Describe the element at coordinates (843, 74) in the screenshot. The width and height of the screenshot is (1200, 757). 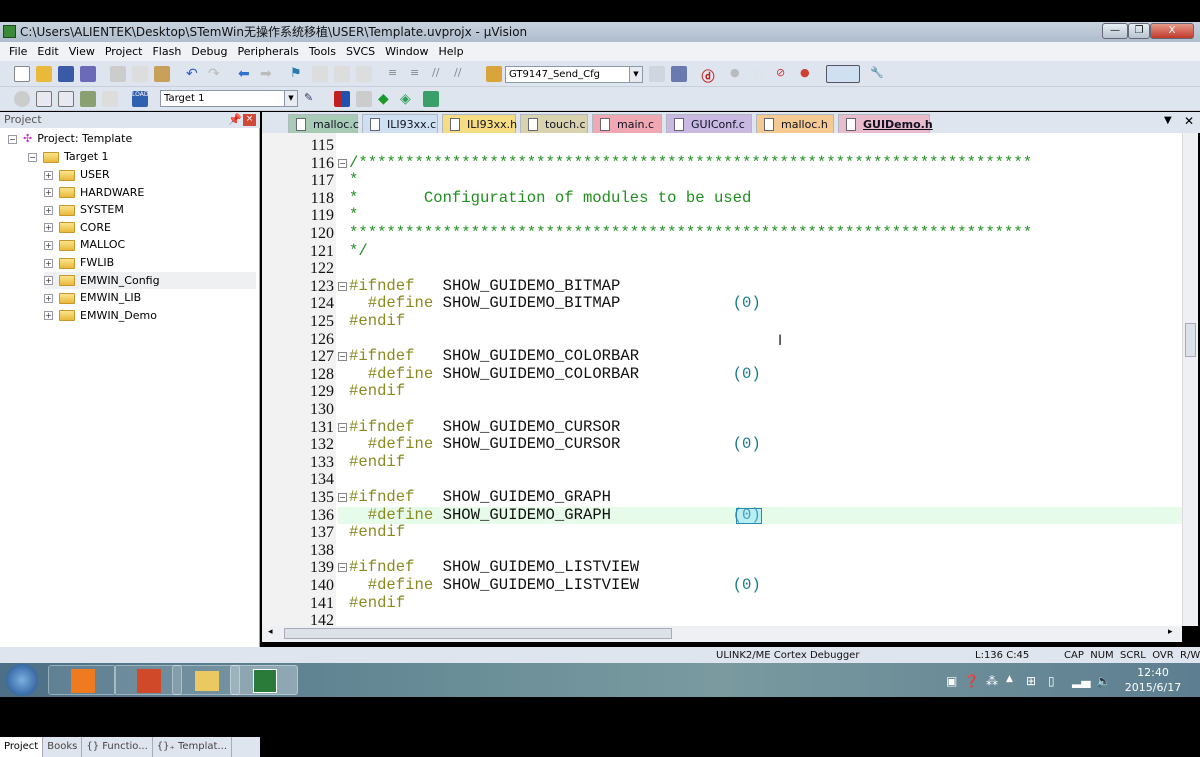
I see `window-layout-dropdown` at that location.